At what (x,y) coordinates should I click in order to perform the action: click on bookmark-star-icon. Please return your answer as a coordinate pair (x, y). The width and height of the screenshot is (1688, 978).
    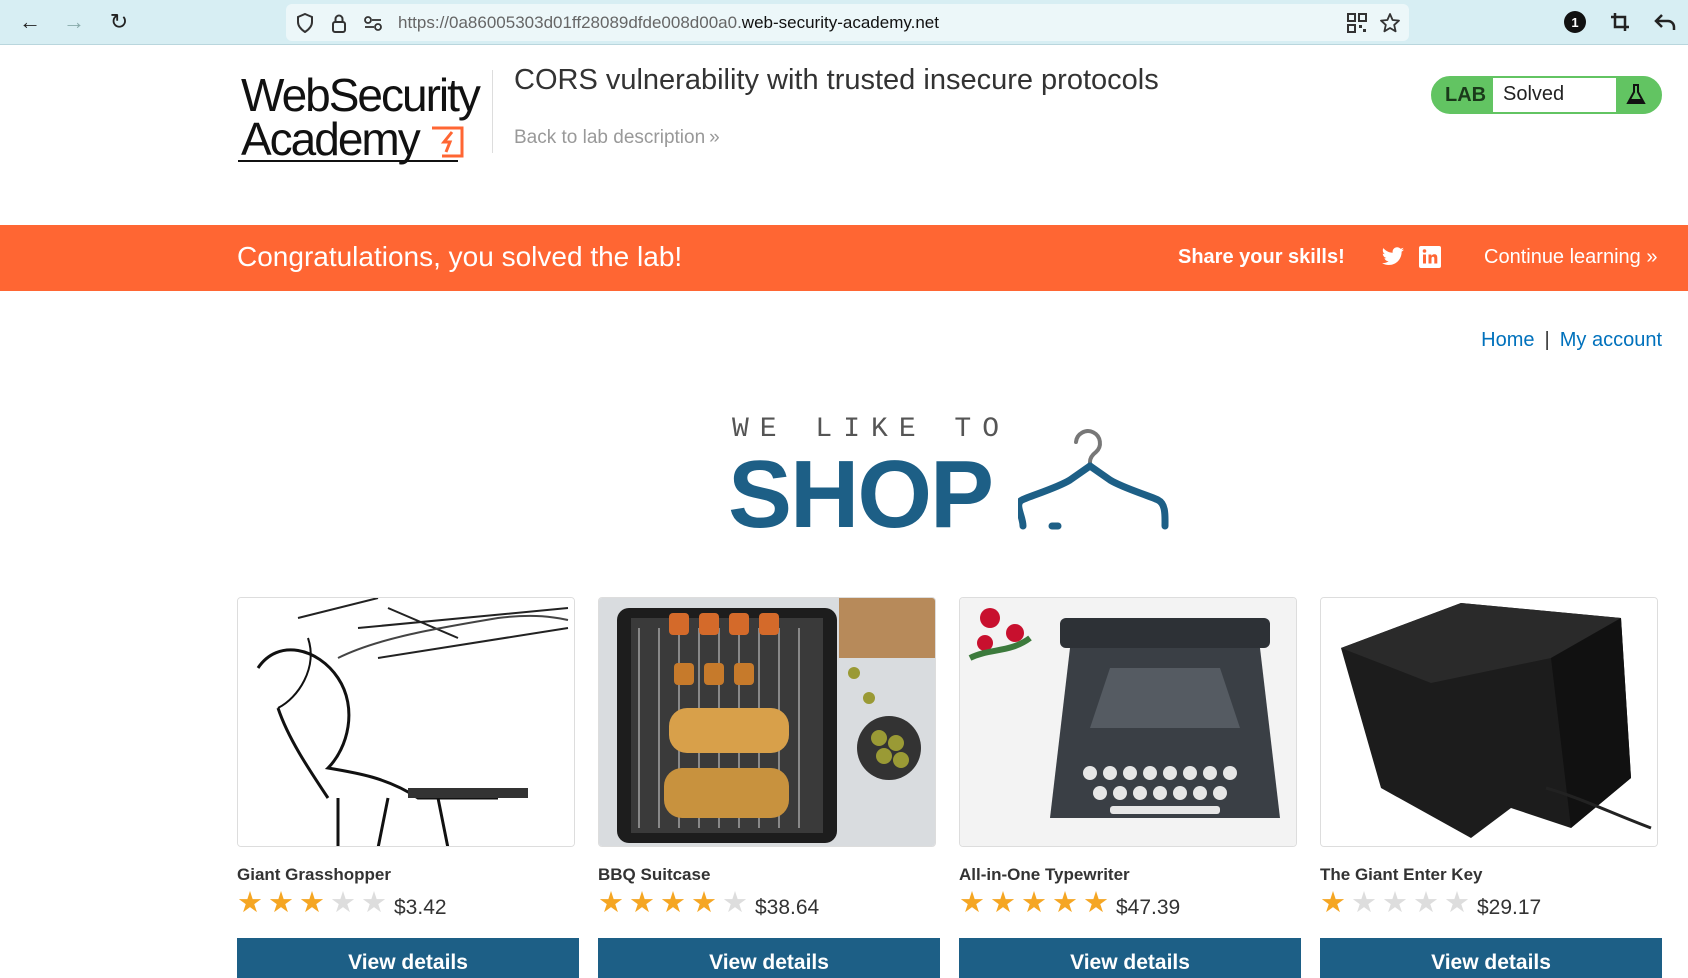
    Looking at the image, I should click on (1390, 23).